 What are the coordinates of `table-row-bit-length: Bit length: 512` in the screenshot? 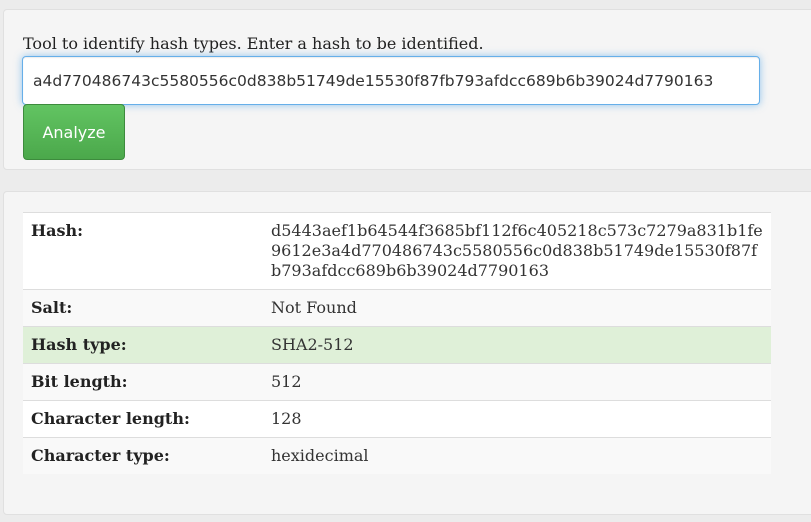 It's located at (397, 382).